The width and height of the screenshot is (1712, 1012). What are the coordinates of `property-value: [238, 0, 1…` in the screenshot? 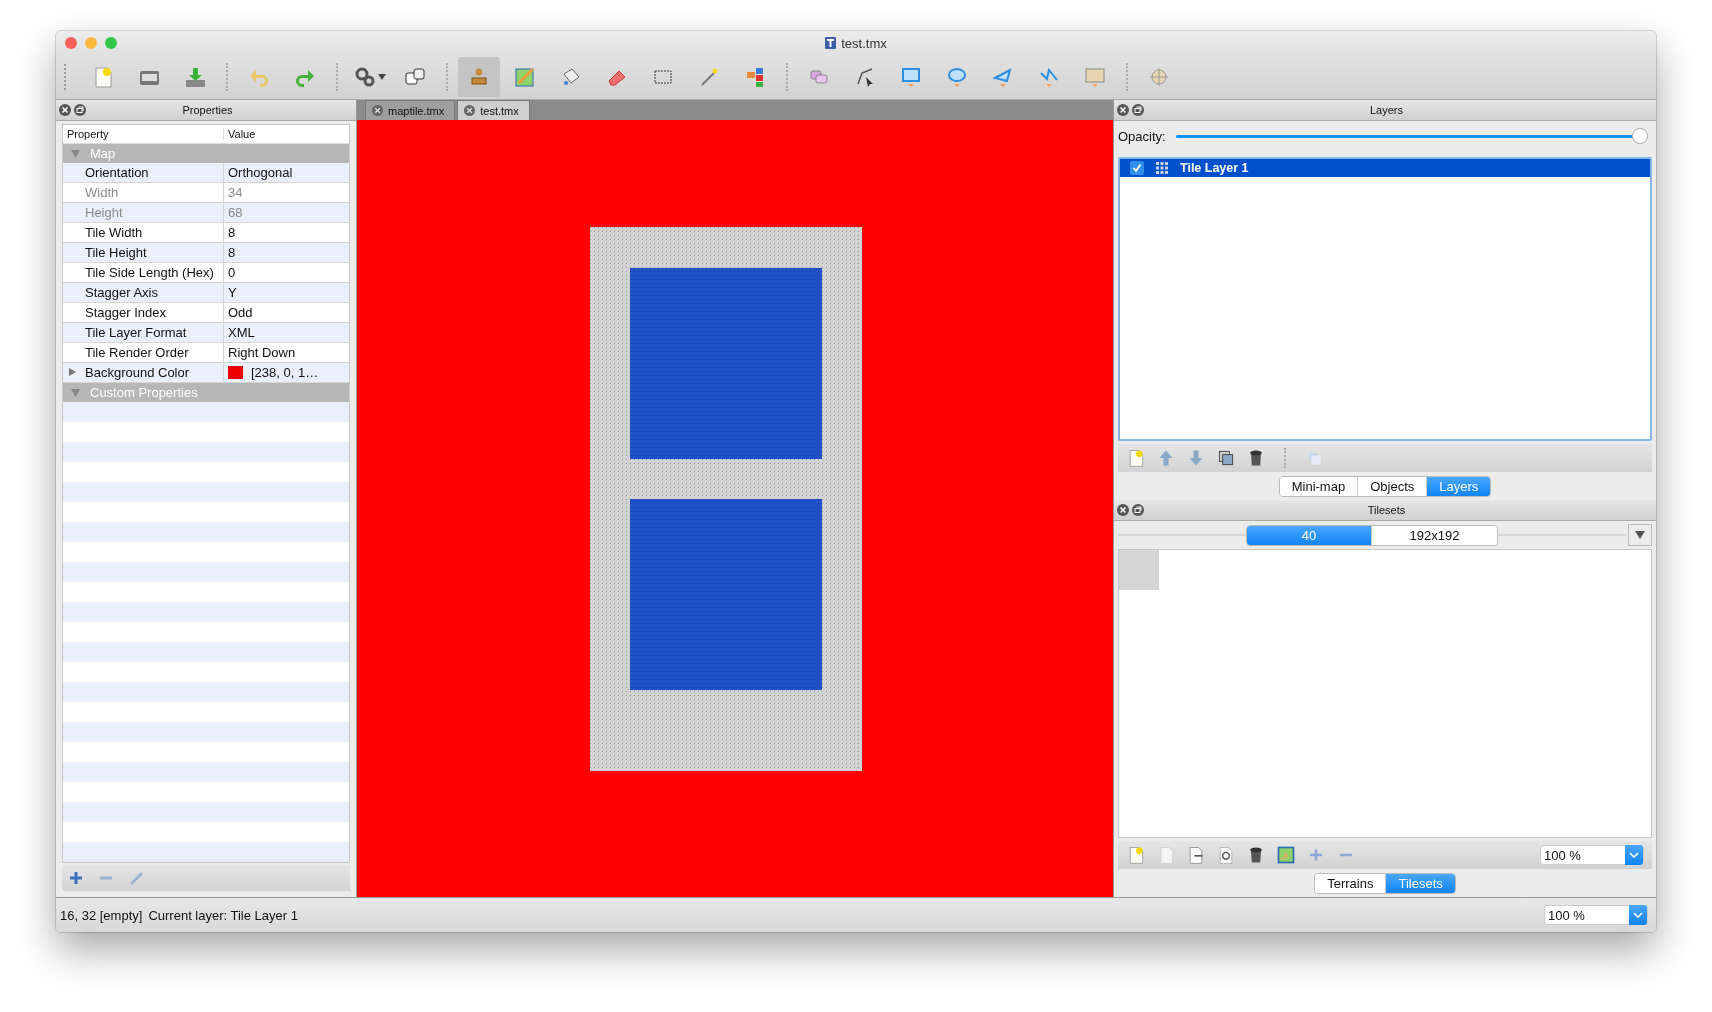 It's located at (285, 372).